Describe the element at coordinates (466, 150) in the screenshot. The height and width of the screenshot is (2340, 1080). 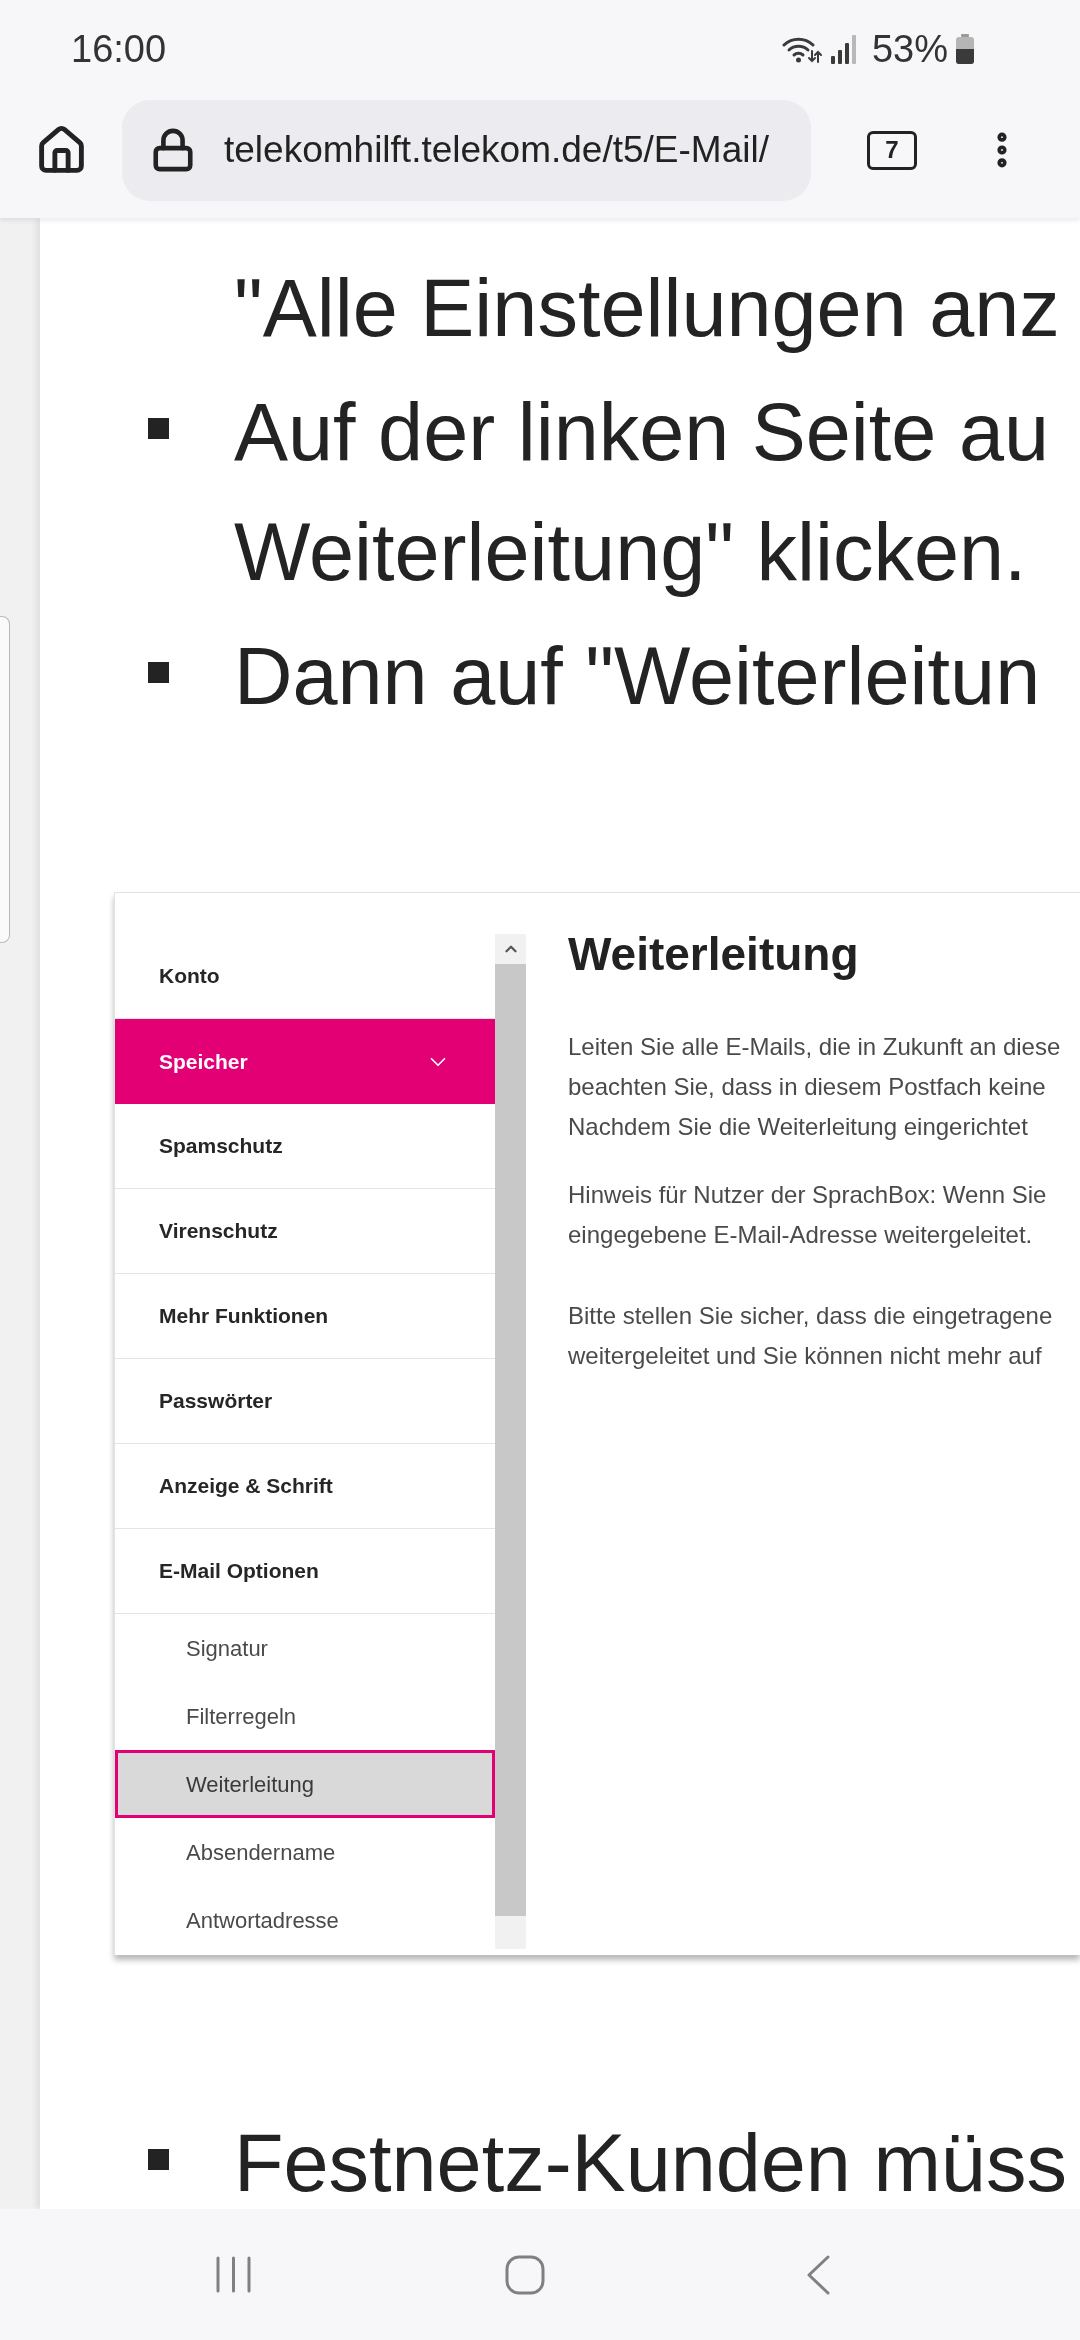
I see `address-bar: telekomhilft.telekom.de/t5/E-Mail/` at that location.